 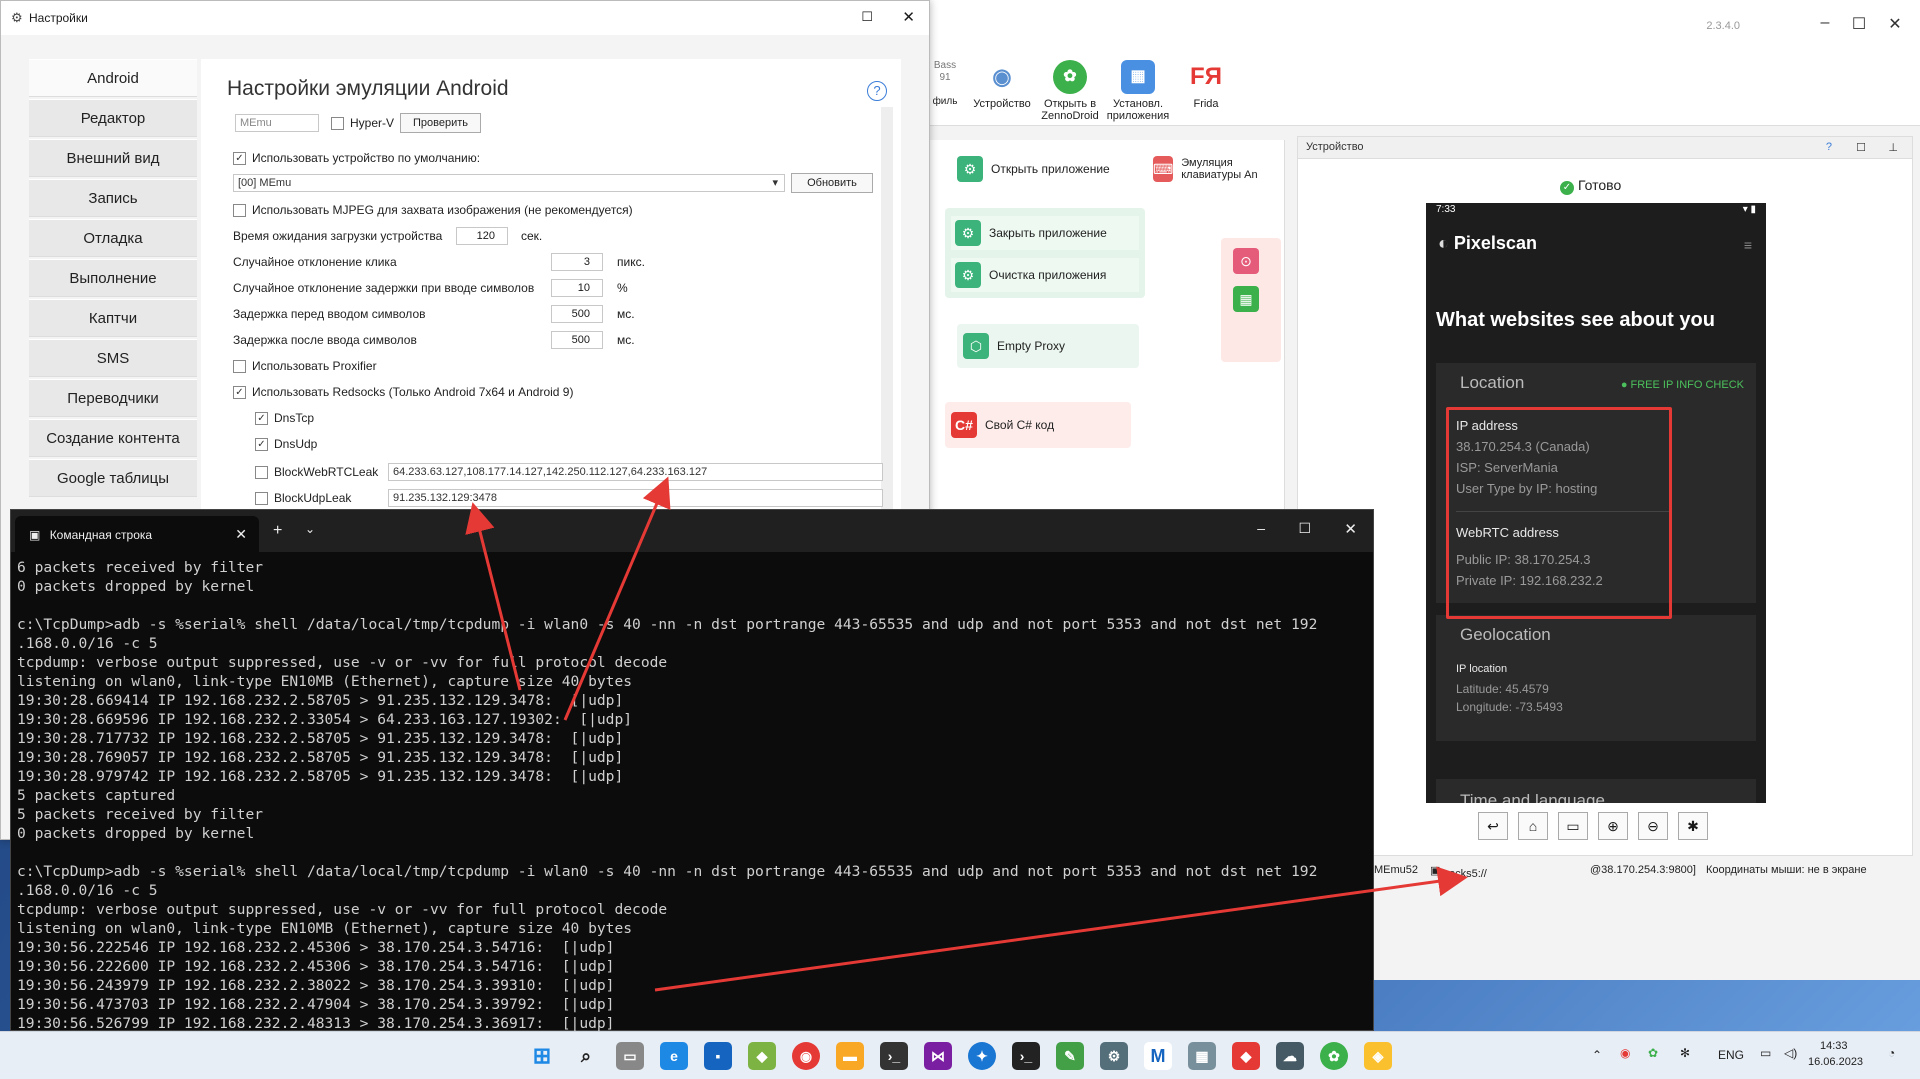 I want to click on float-icon: ☐, so click(x=1861, y=147).